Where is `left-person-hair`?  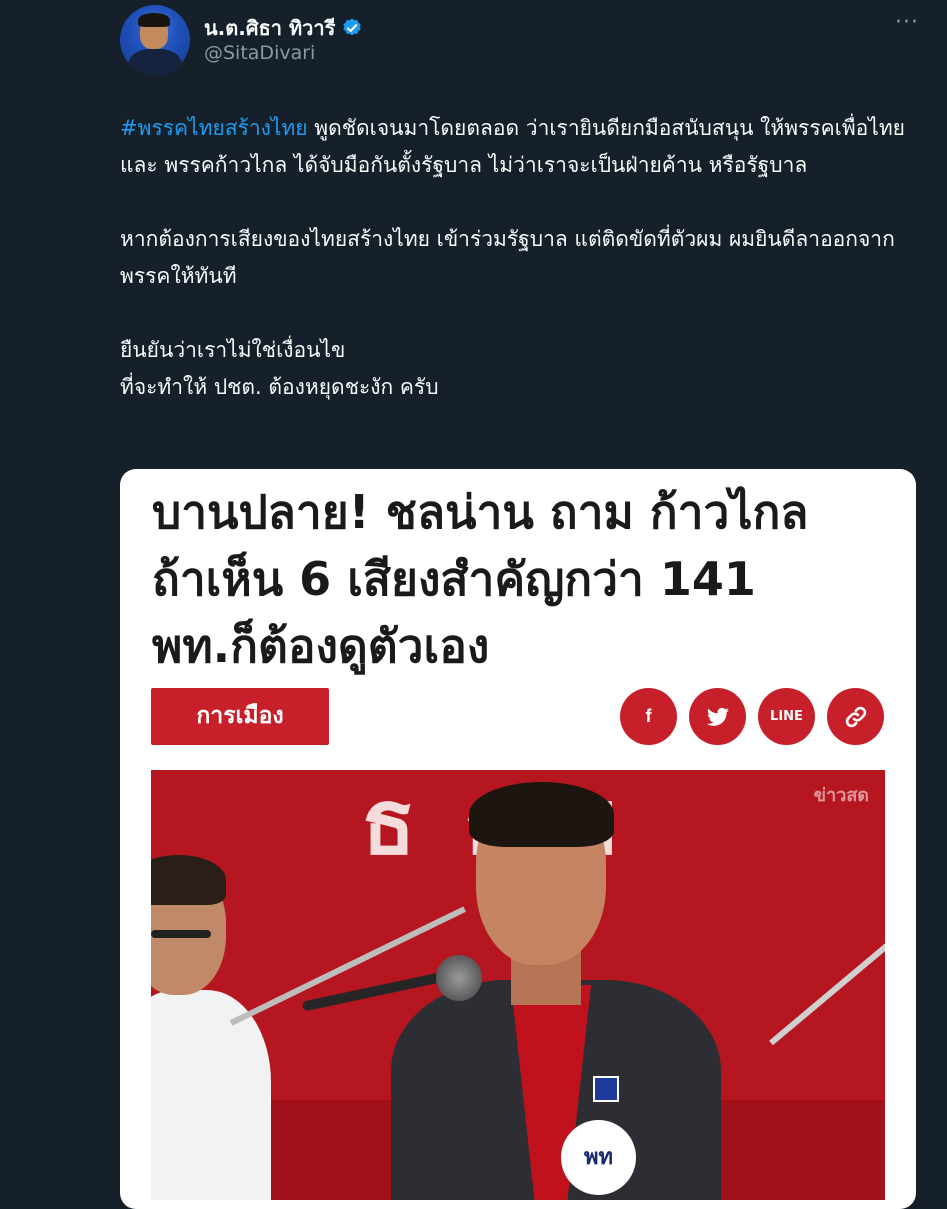 left-person-hair is located at coordinates (188, 880).